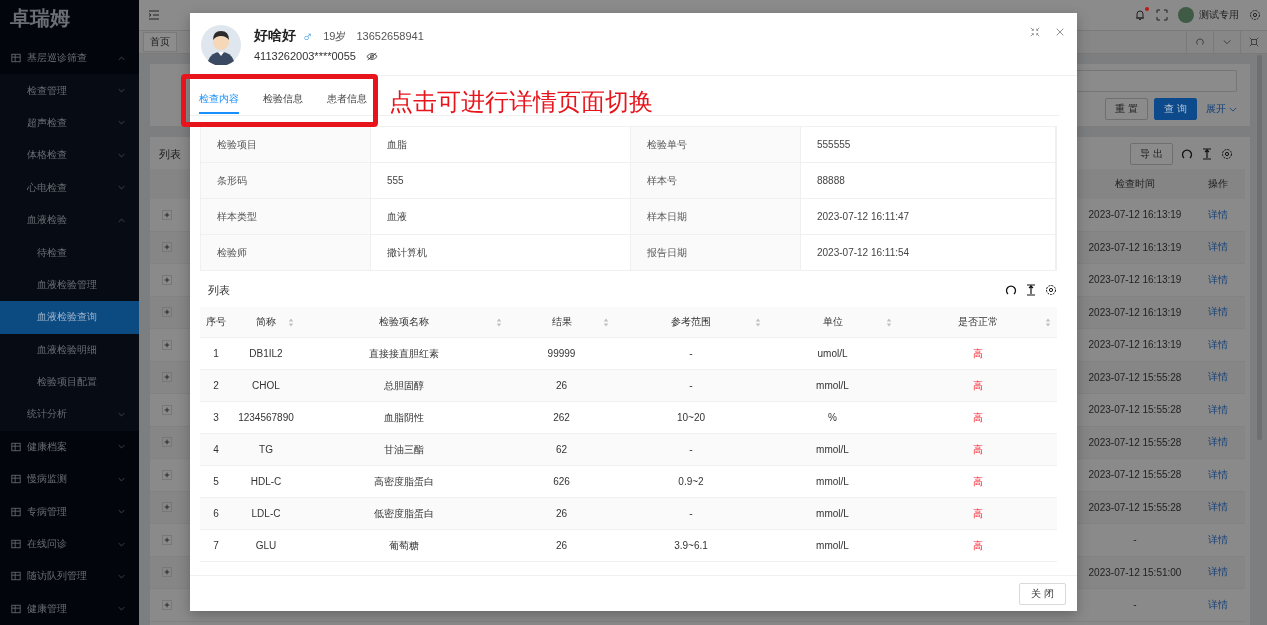 The image size is (1267, 625). What do you see at coordinates (716, 253) in the screenshot?
I see `field-label: 报告日期` at bounding box center [716, 253].